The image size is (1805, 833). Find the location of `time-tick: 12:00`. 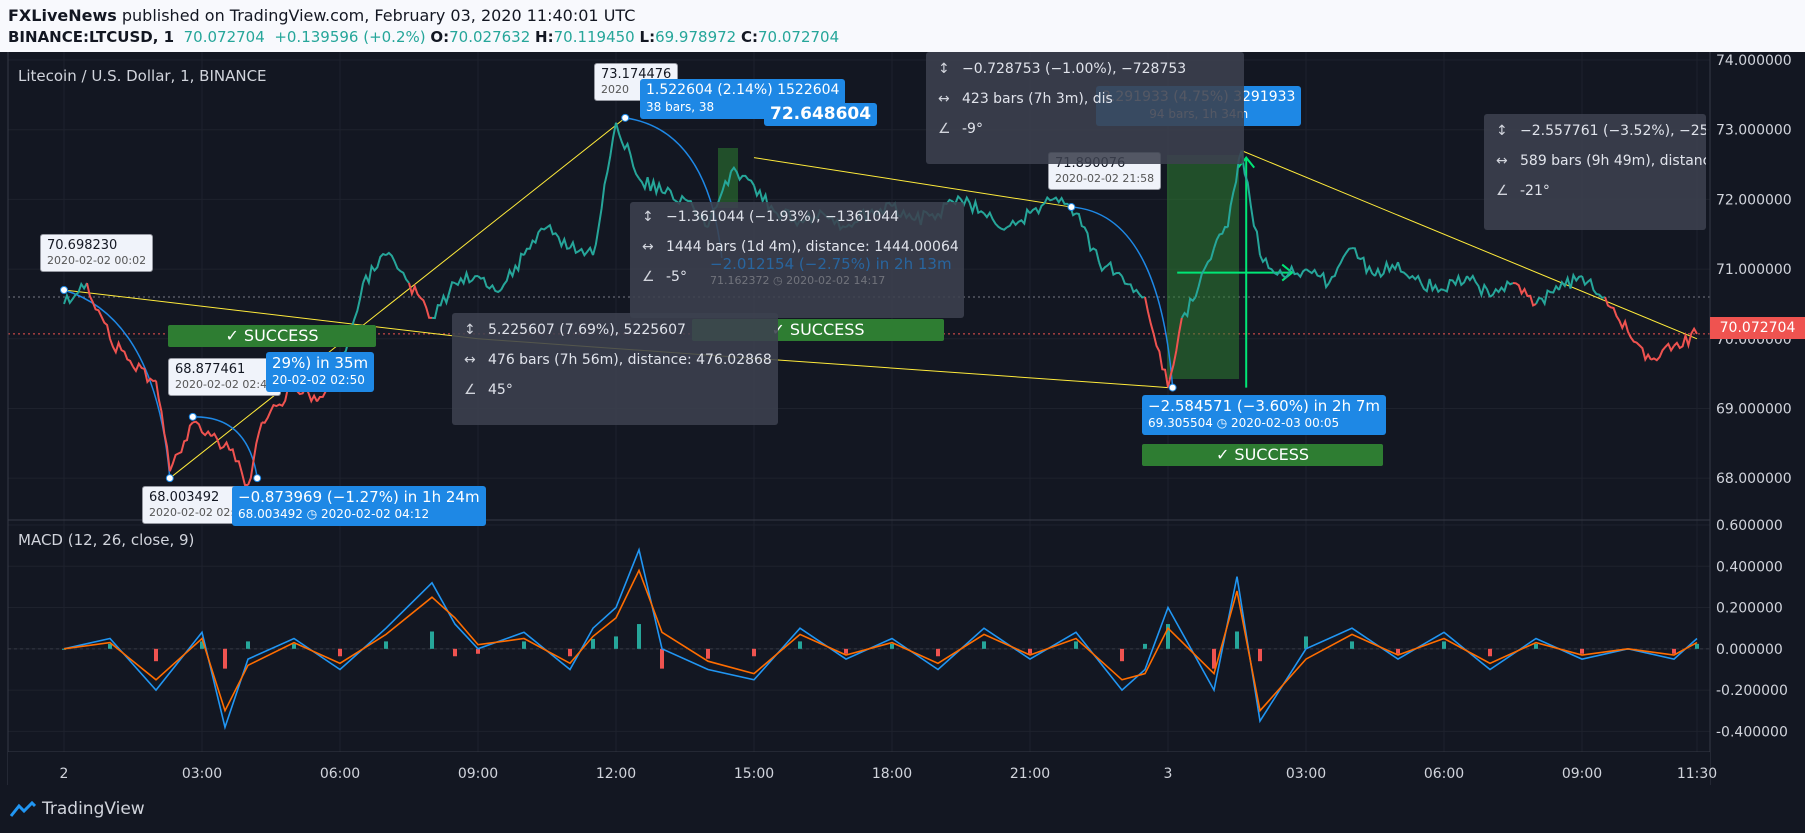

time-tick: 12:00 is located at coordinates (616, 774).